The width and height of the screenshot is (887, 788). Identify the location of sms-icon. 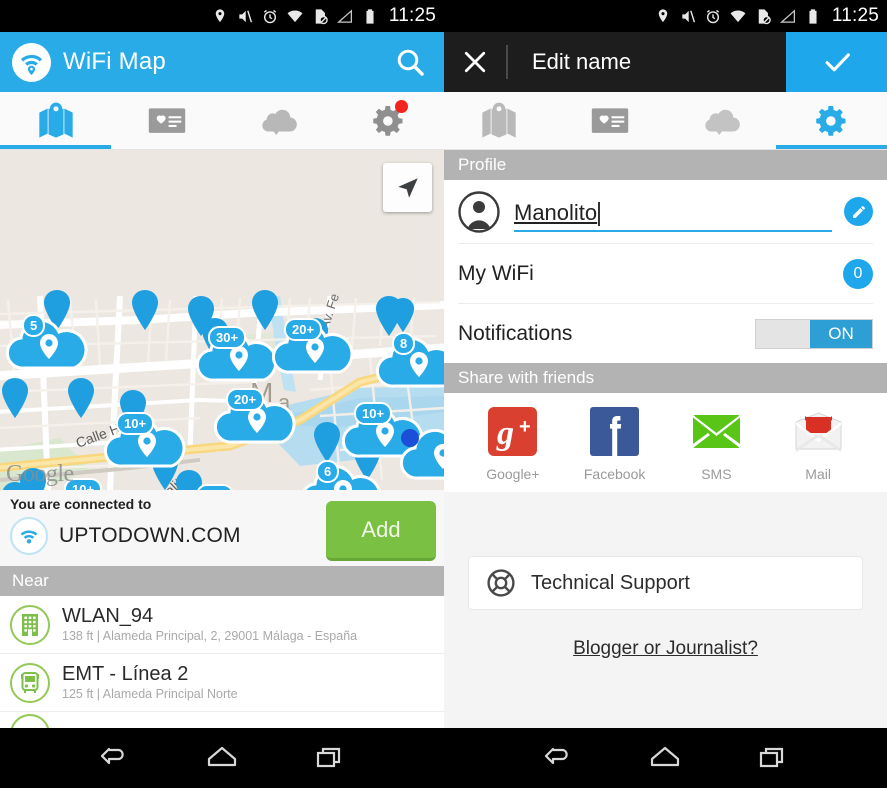
(716, 431).